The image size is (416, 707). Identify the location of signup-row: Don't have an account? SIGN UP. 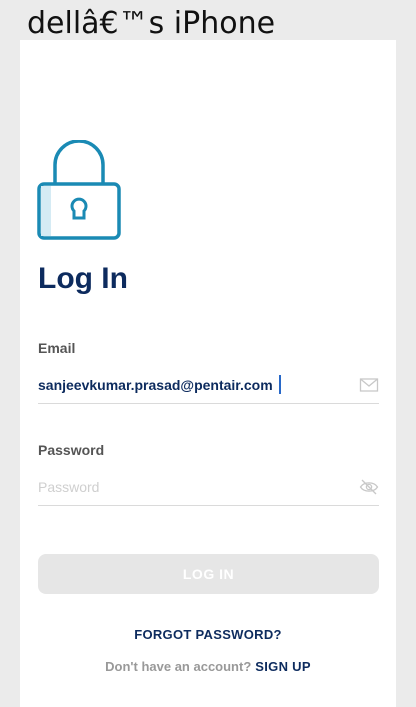
(208, 666).